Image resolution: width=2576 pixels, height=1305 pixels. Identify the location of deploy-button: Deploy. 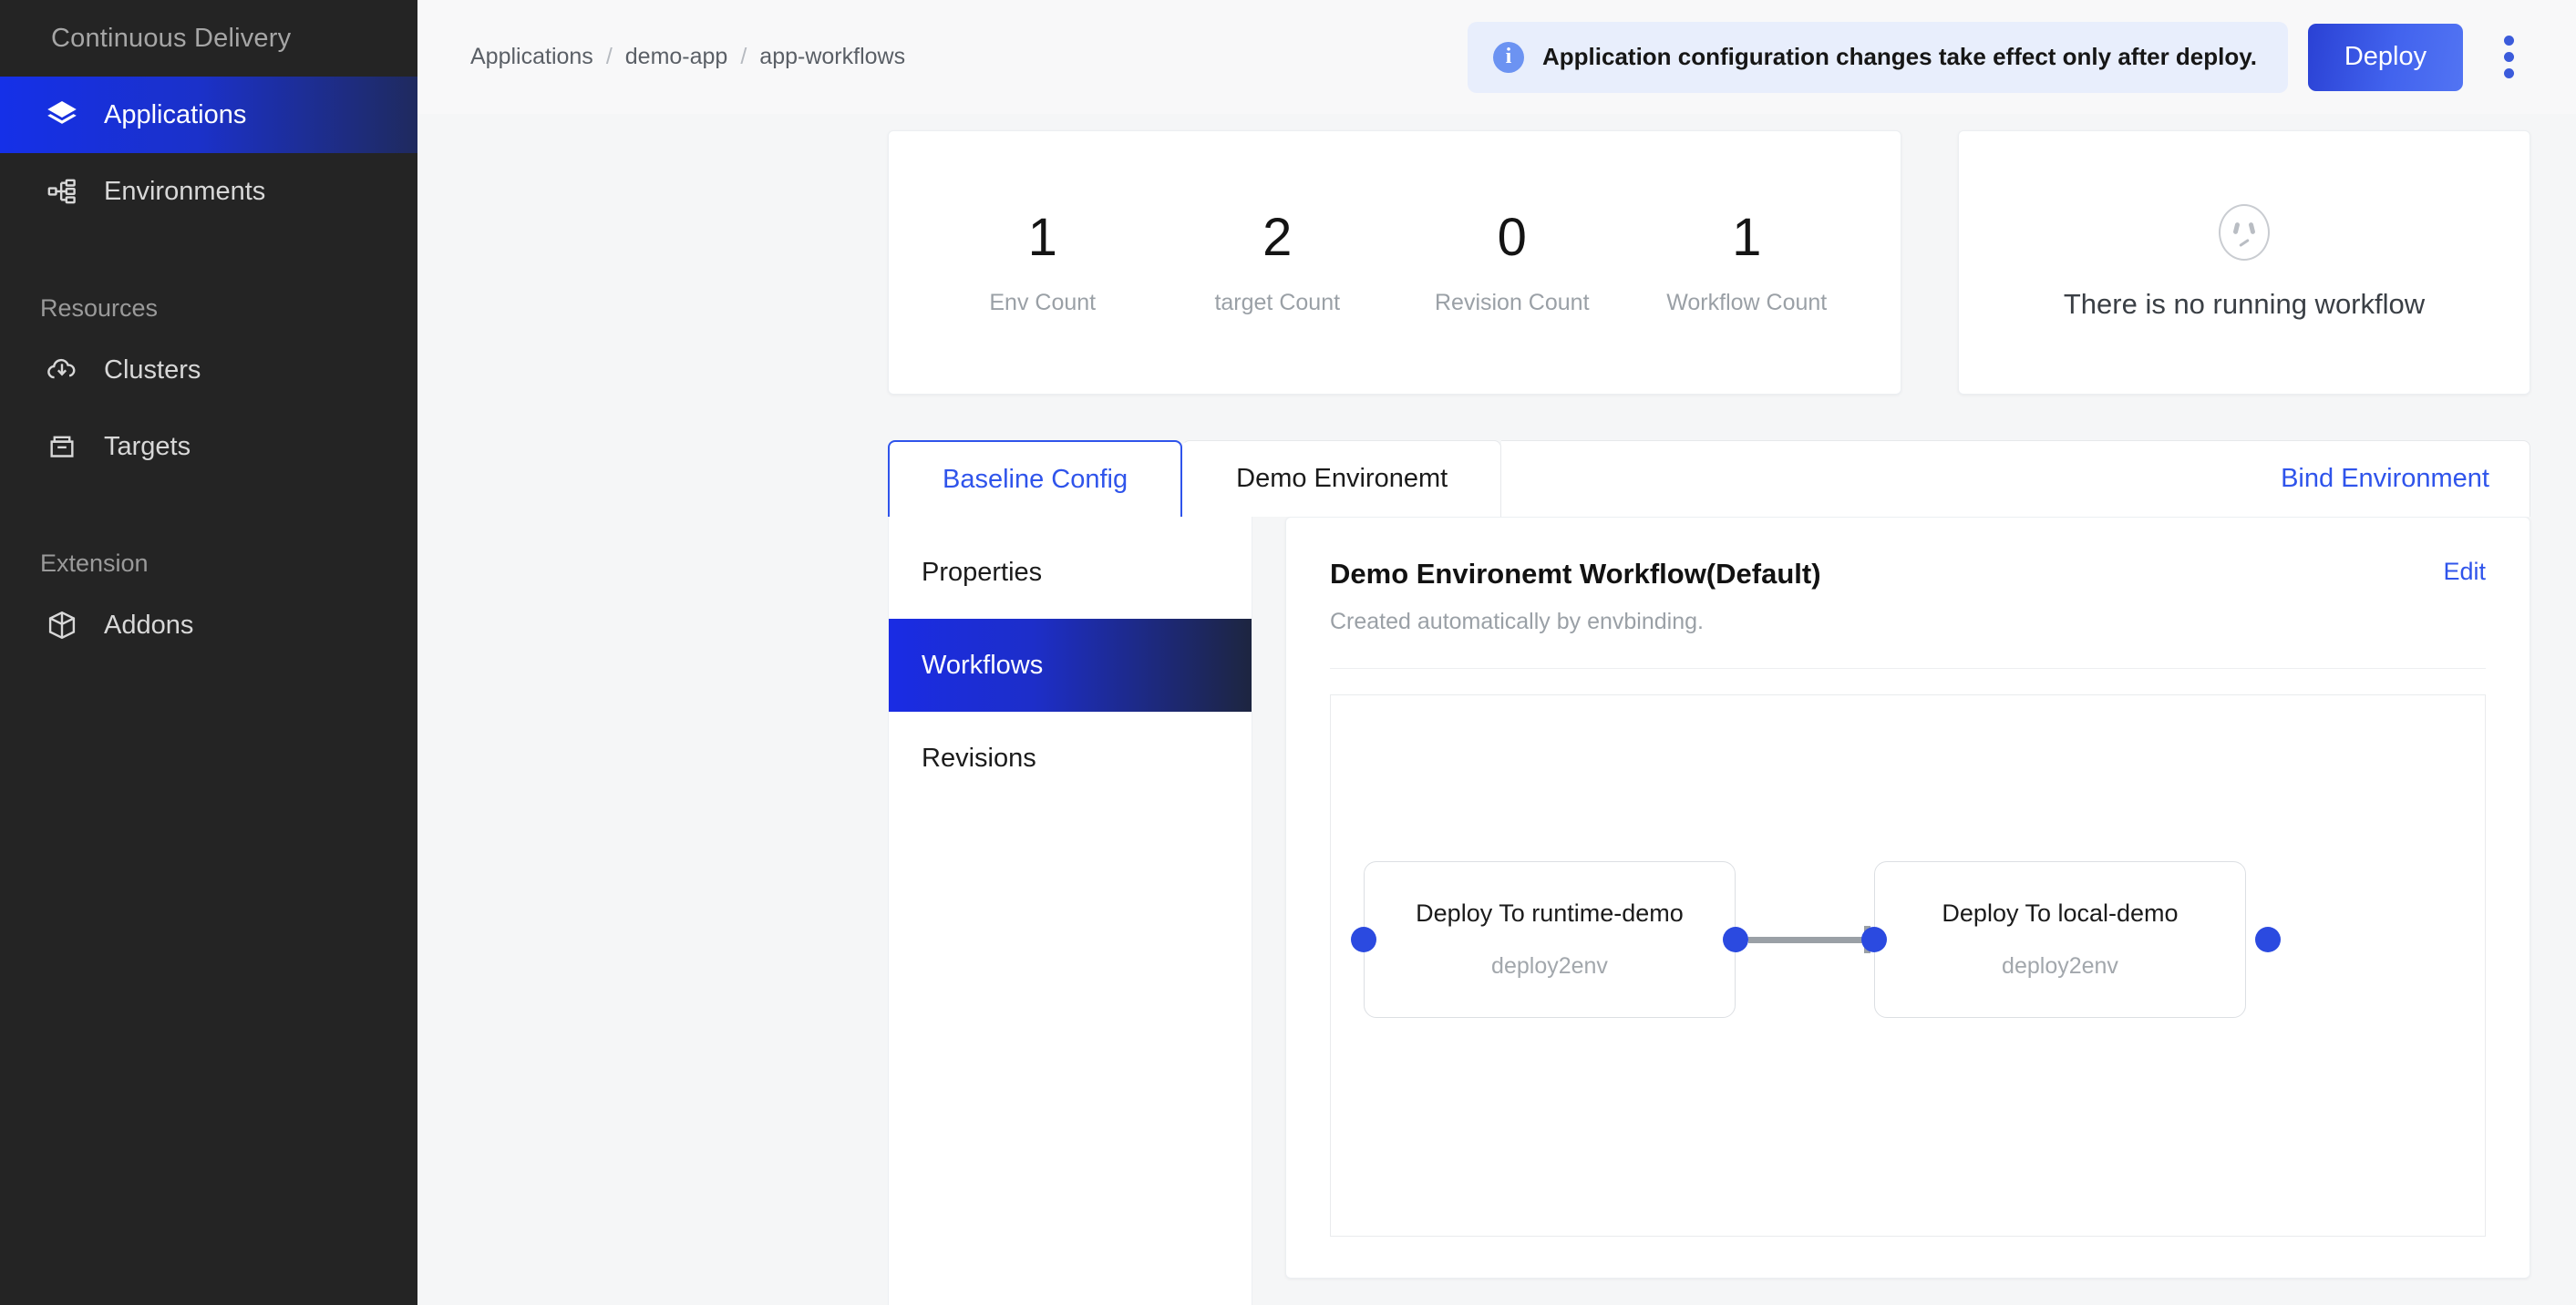
(2385, 57).